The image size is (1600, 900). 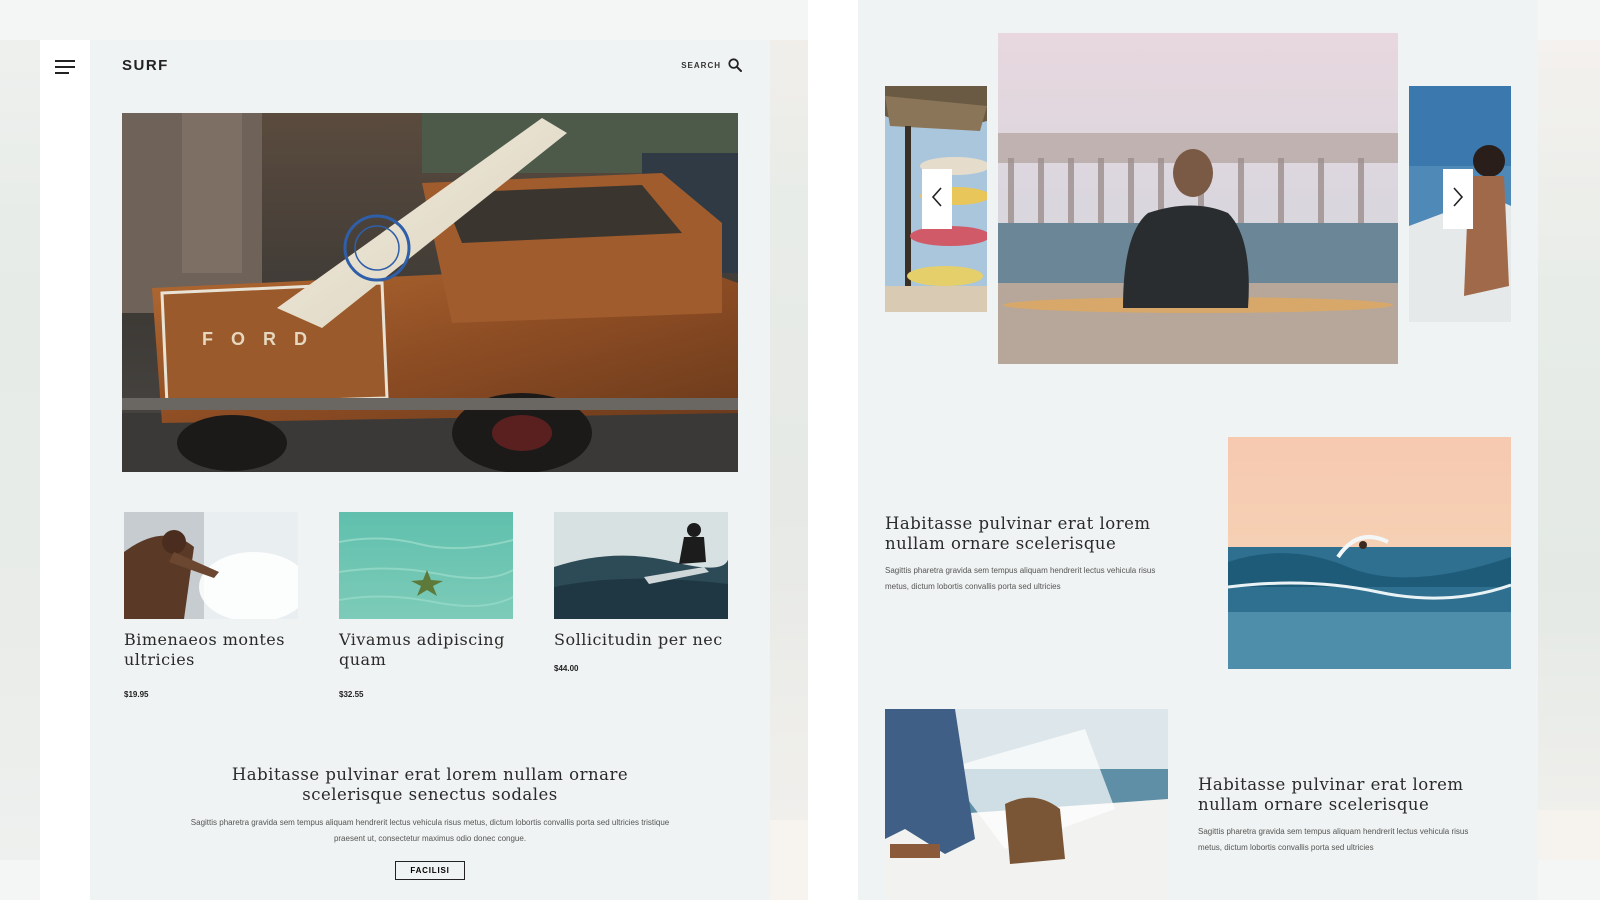 What do you see at coordinates (566, 668) in the screenshot?
I see `product-price: $44.00` at bounding box center [566, 668].